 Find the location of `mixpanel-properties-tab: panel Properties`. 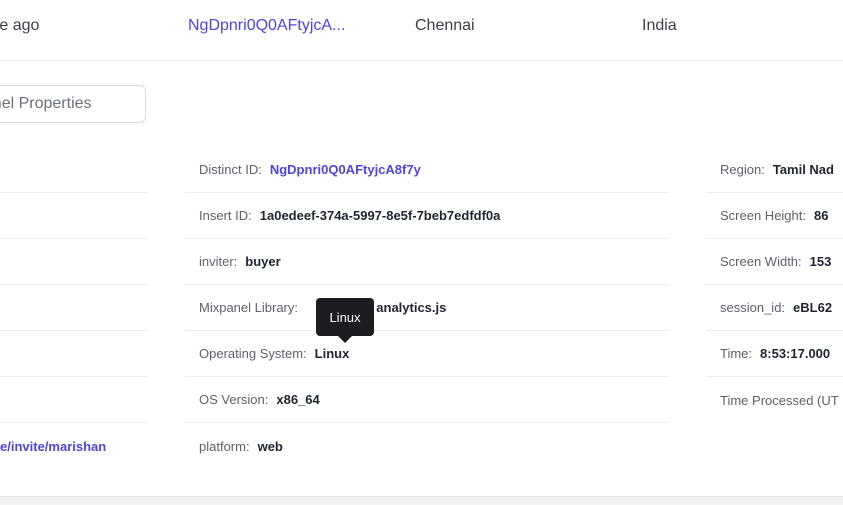

mixpanel-properties-tab: panel Properties is located at coordinates (73, 104).